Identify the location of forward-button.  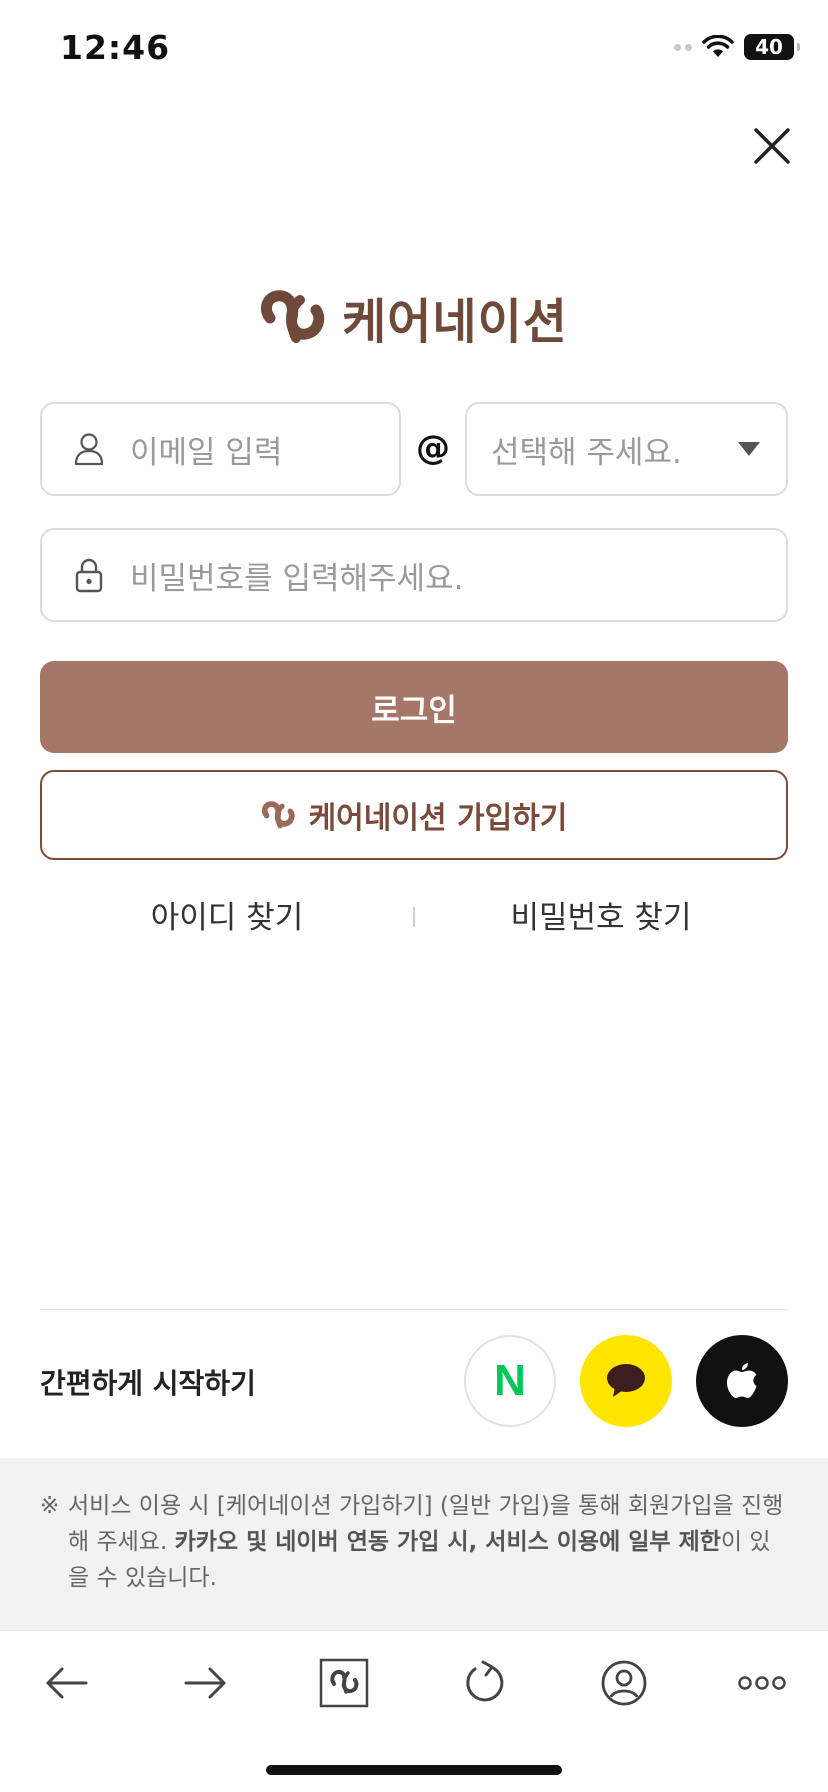
(206, 1683).